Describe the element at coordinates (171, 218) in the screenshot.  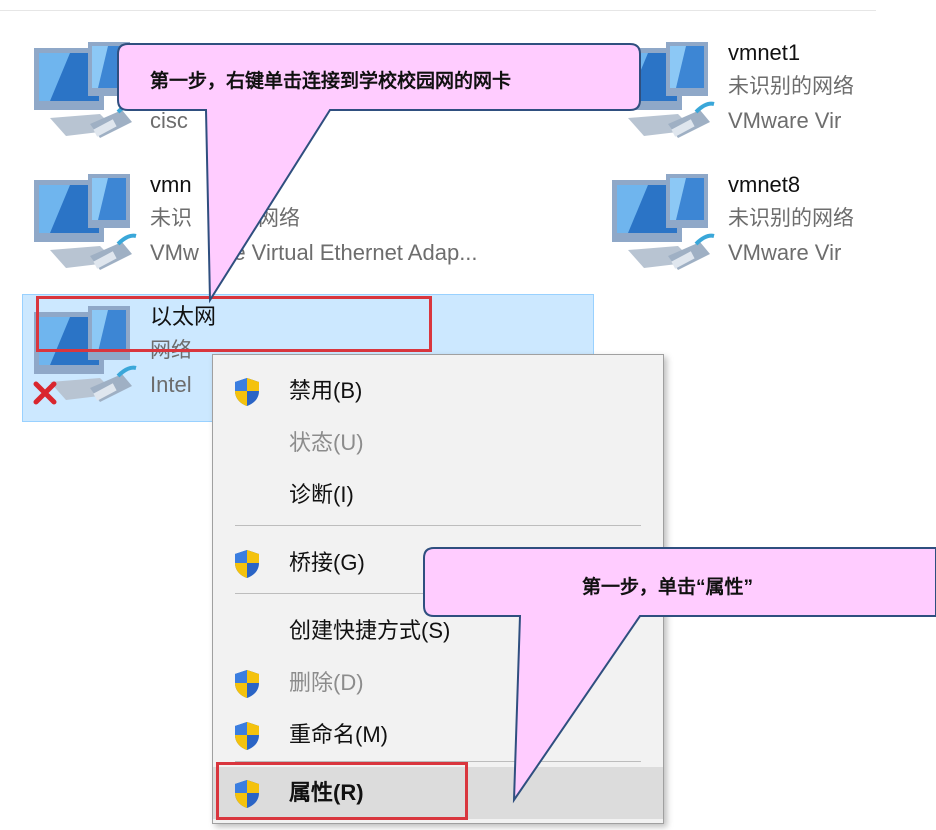
I see `adapter-status: 未识` at that location.